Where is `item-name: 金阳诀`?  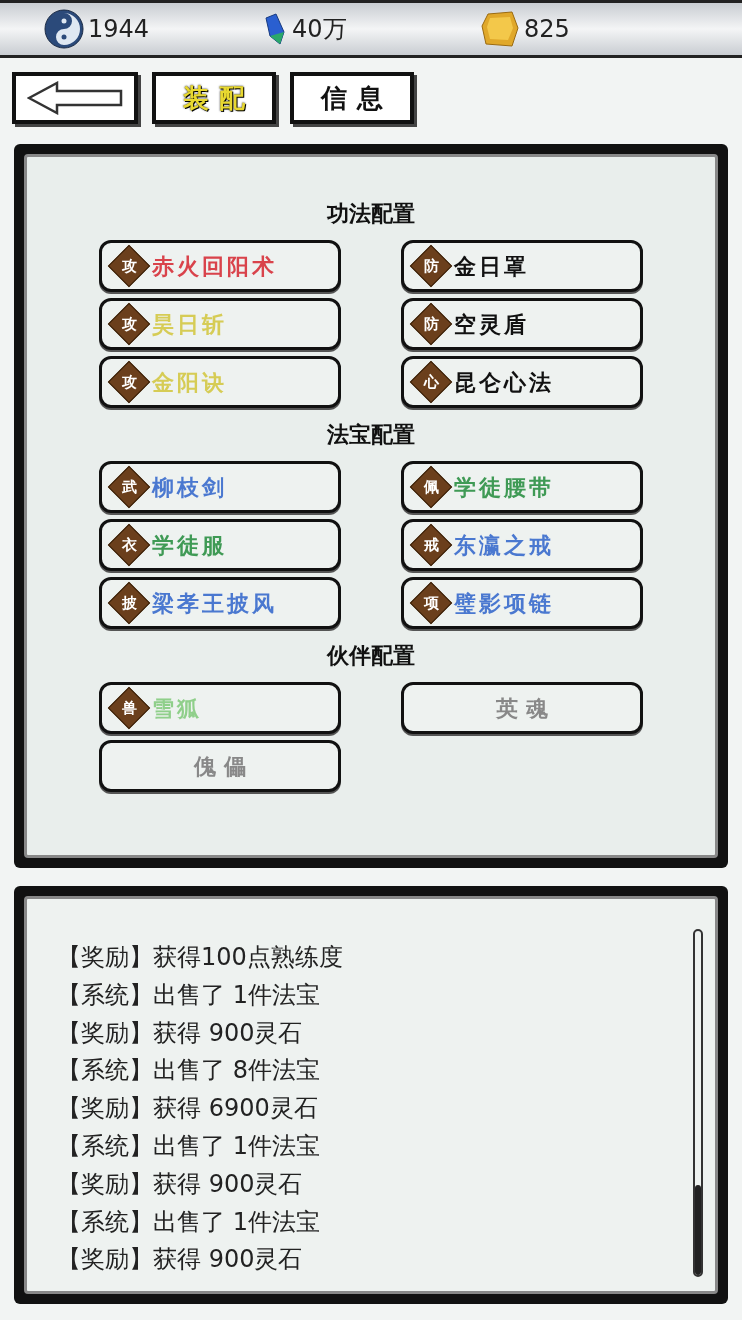 item-name: 金阳诀 is located at coordinates (189, 382).